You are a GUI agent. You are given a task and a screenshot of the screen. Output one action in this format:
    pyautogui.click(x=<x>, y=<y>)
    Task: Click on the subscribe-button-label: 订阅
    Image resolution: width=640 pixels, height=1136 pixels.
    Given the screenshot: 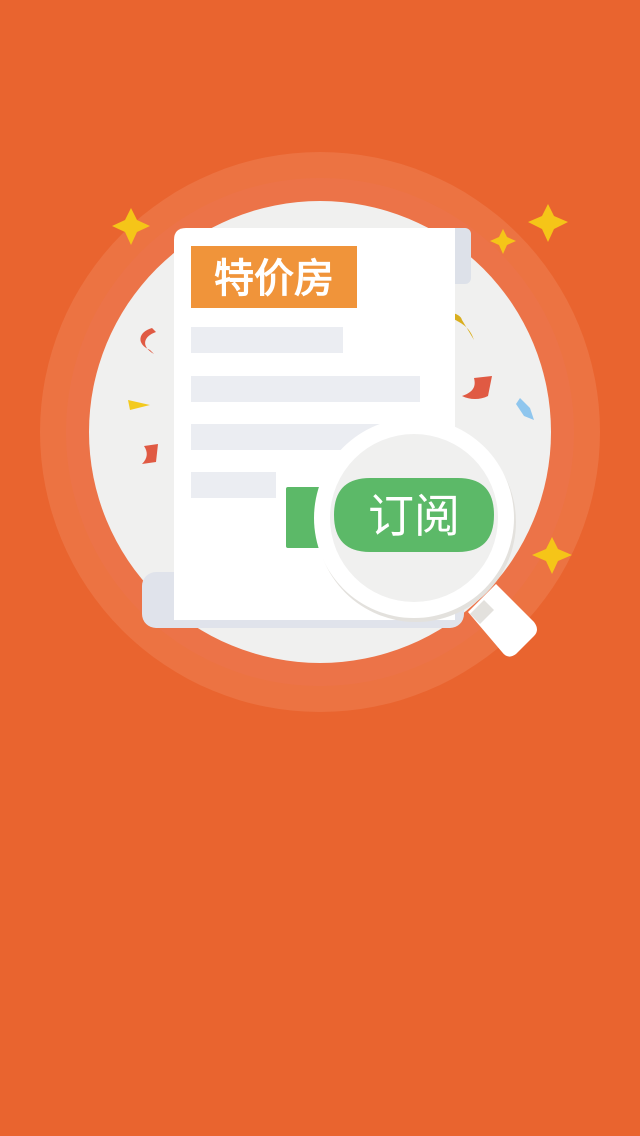 What is the action you would take?
    pyautogui.click(x=414, y=516)
    